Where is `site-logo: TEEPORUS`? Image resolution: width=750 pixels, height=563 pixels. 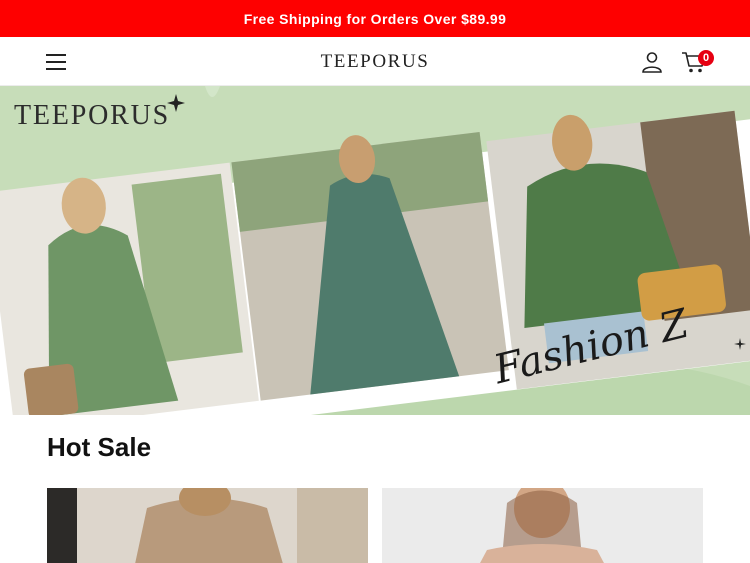
site-logo: TEEPORUS is located at coordinates (375, 62).